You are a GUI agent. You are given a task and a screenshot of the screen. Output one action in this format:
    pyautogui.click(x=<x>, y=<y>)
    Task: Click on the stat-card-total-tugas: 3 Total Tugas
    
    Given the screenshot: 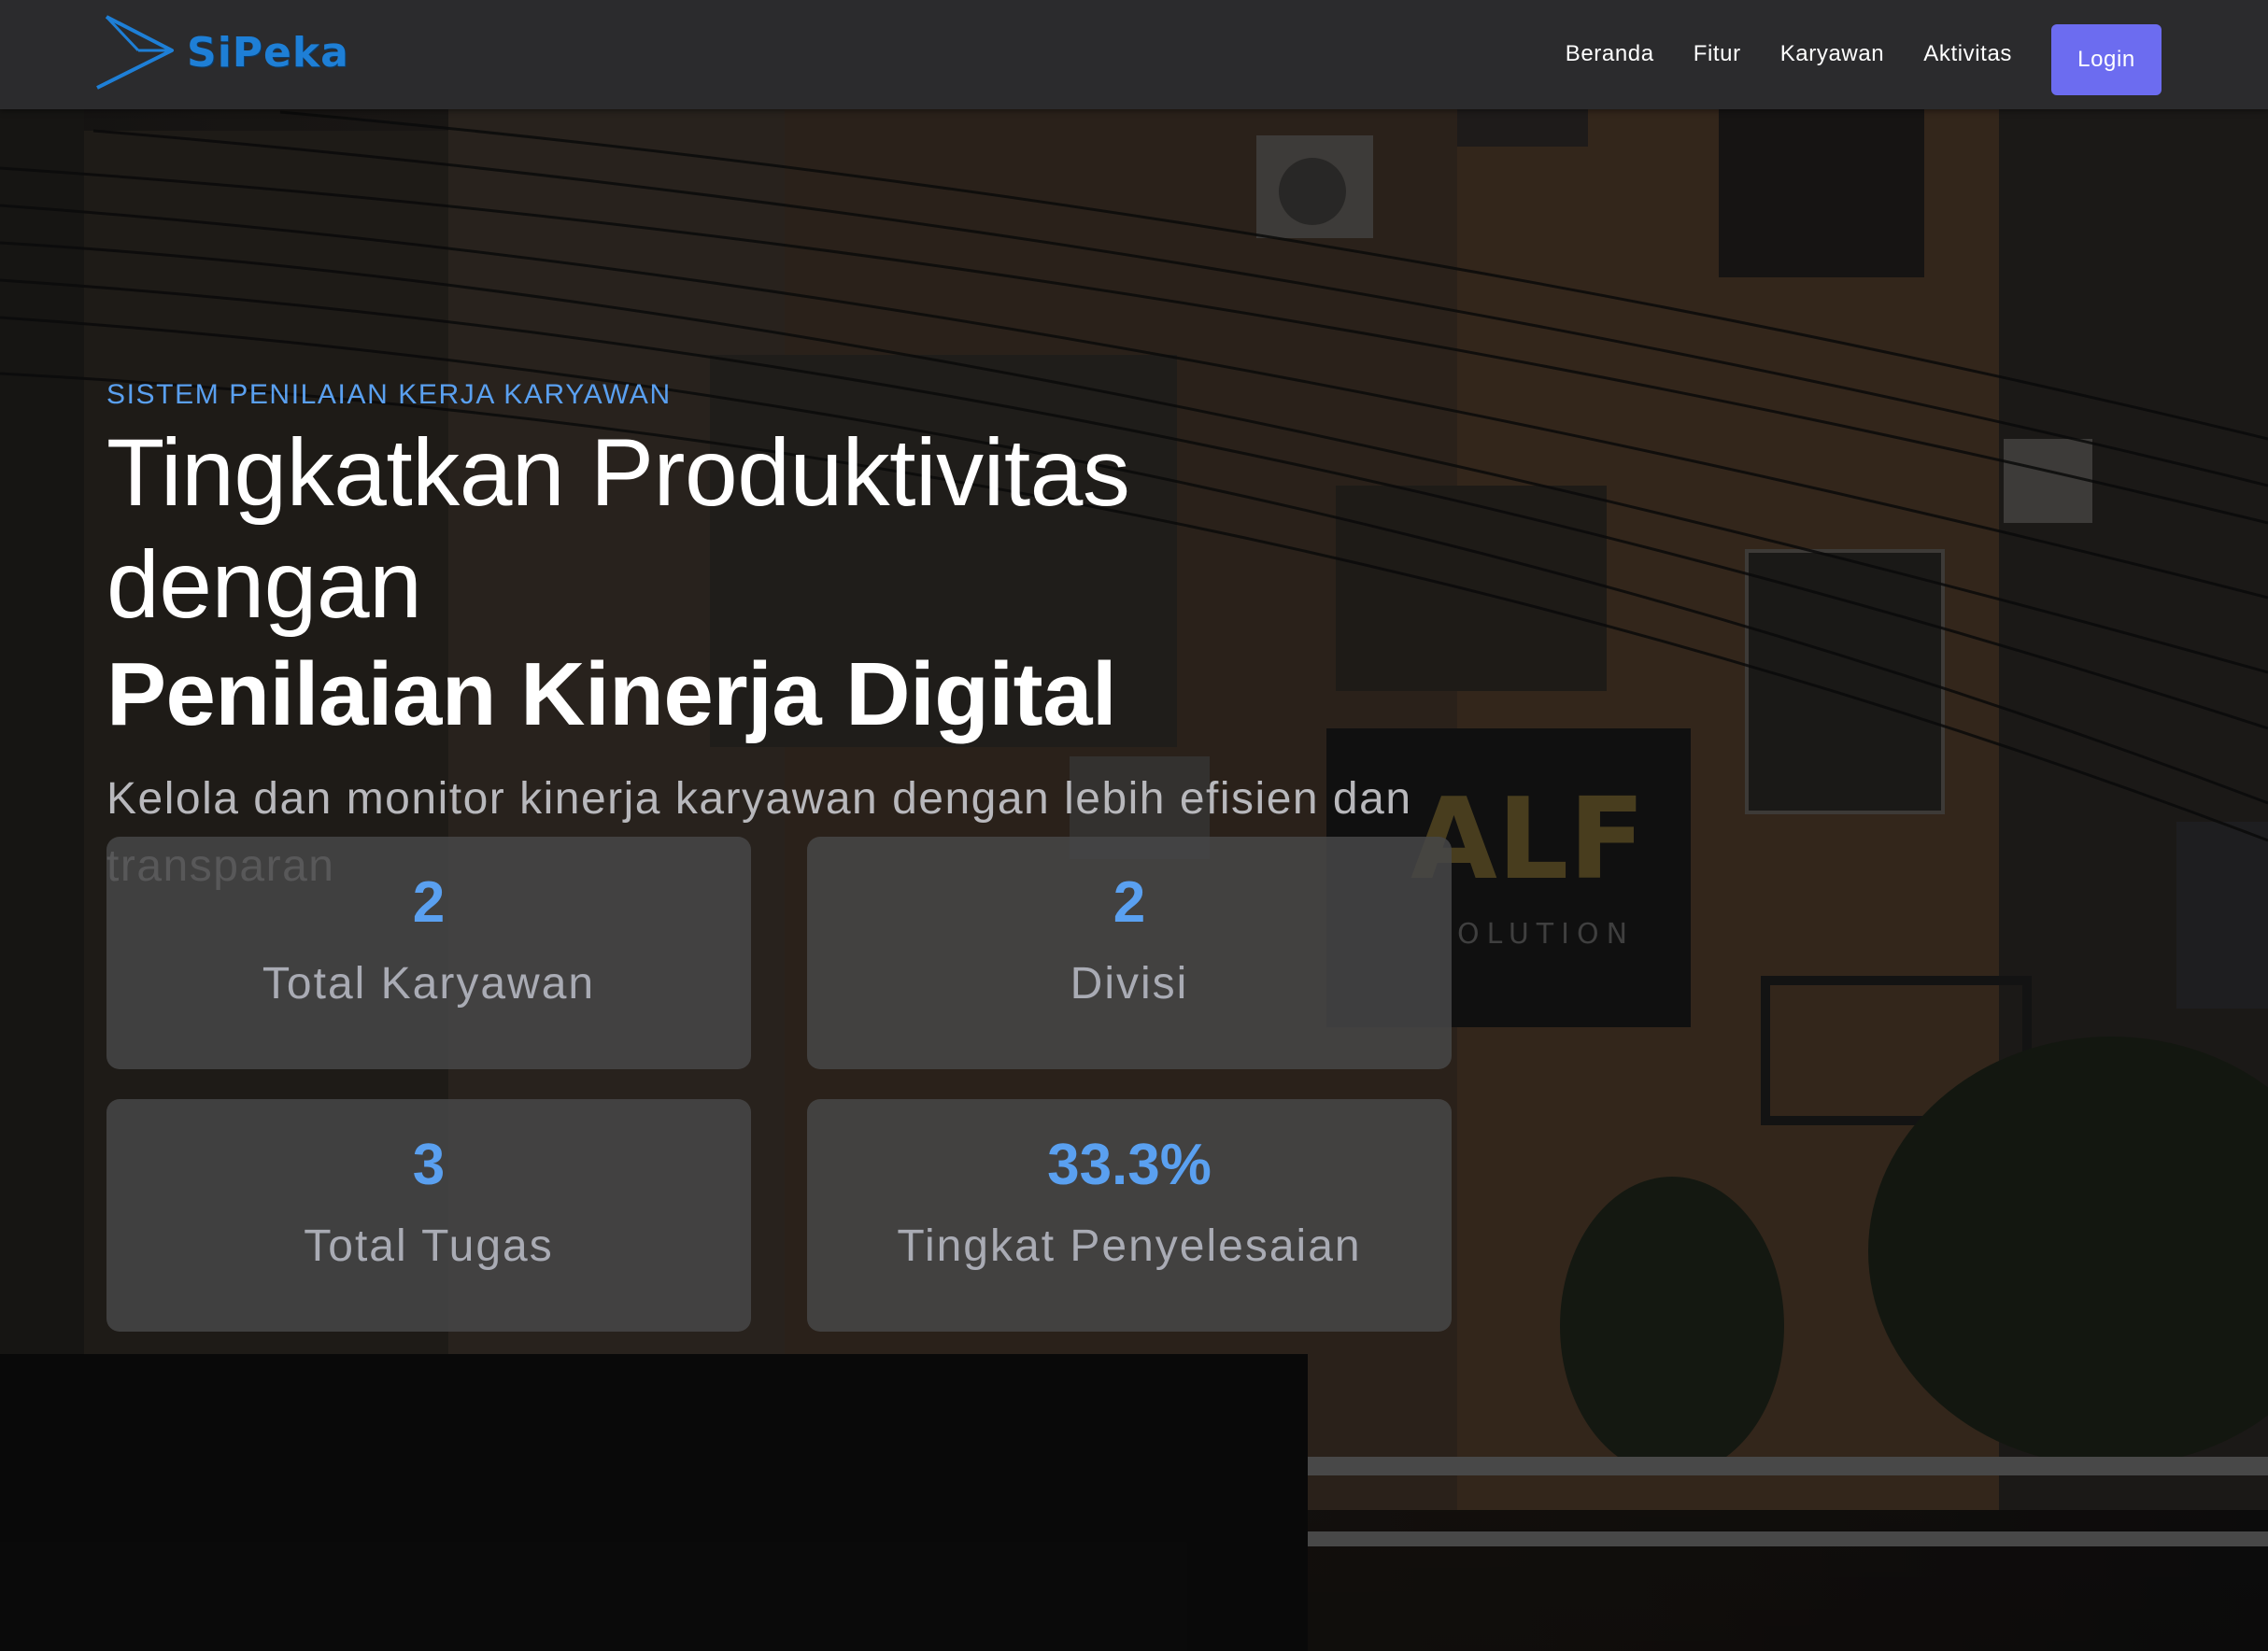 What is the action you would take?
    pyautogui.click(x=428, y=1215)
    